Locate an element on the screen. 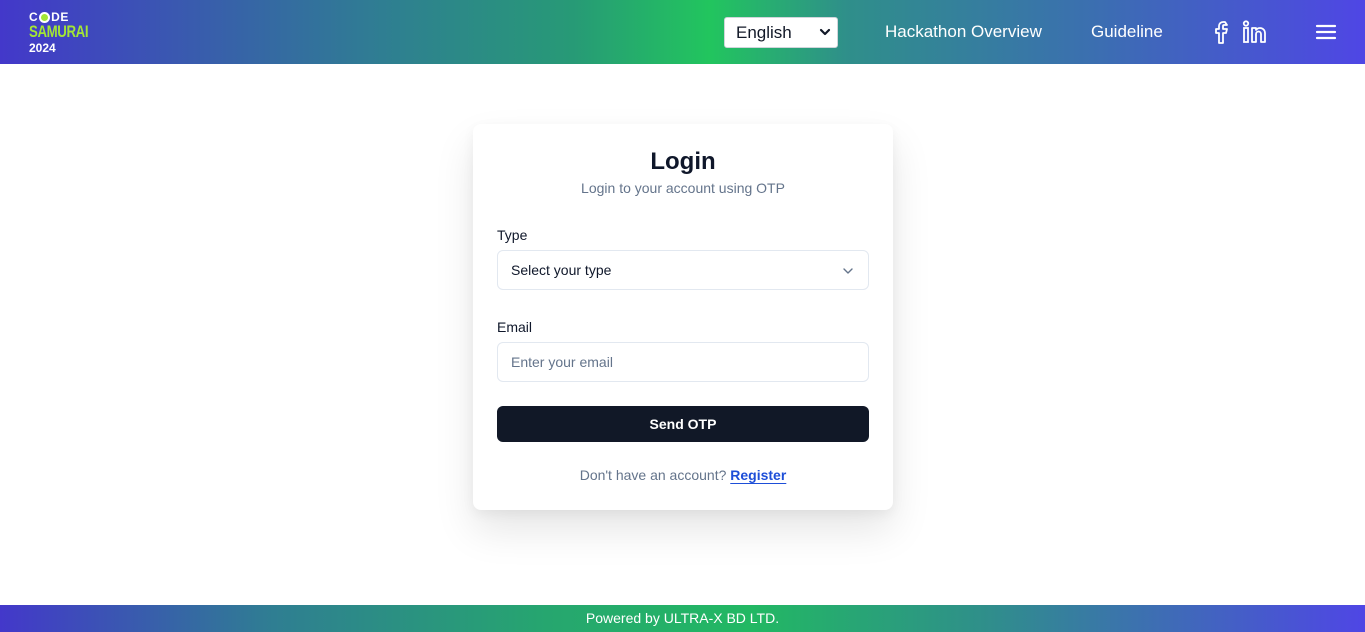 This screenshot has width=1365, height=632. language-select-value: English is located at coordinates (764, 32).